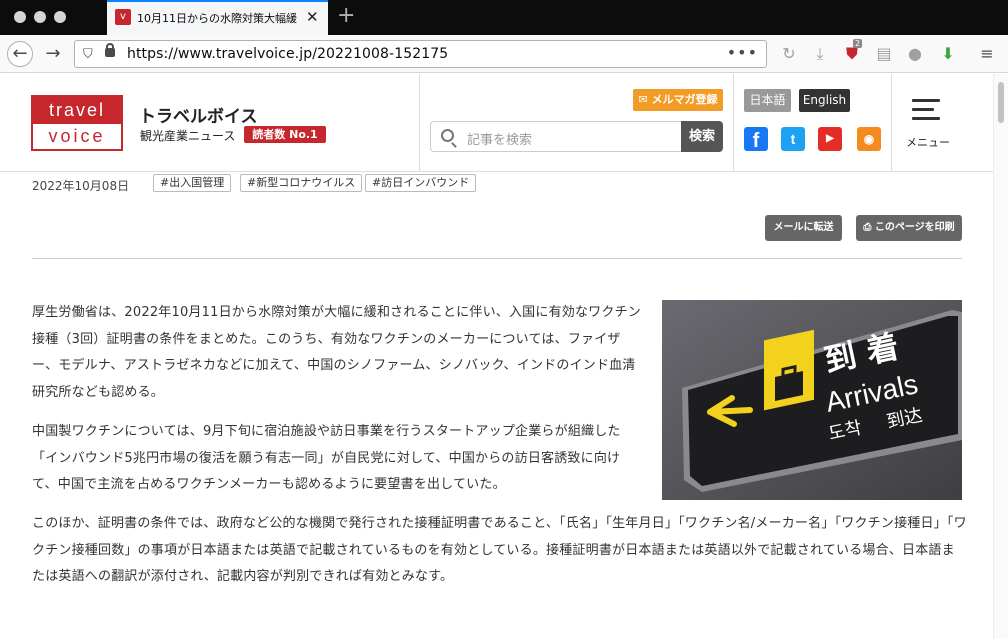 Image resolution: width=1008 pixels, height=639 pixels. What do you see at coordinates (926, 110) in the screenshot?
I see `menu-icon` at bounding box center [926, 110].